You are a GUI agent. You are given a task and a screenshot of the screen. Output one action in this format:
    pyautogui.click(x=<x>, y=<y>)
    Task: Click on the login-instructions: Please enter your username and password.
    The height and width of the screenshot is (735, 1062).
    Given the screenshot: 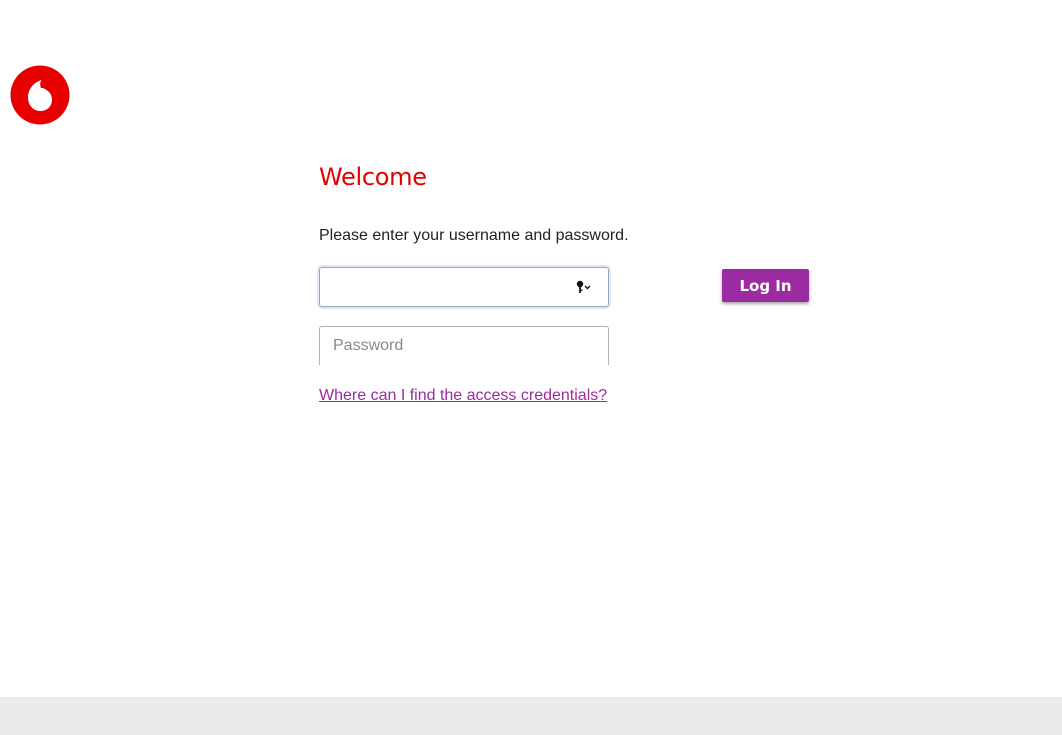 What is the action you would take?
    pyautogui.click(x=474, y=235)
    